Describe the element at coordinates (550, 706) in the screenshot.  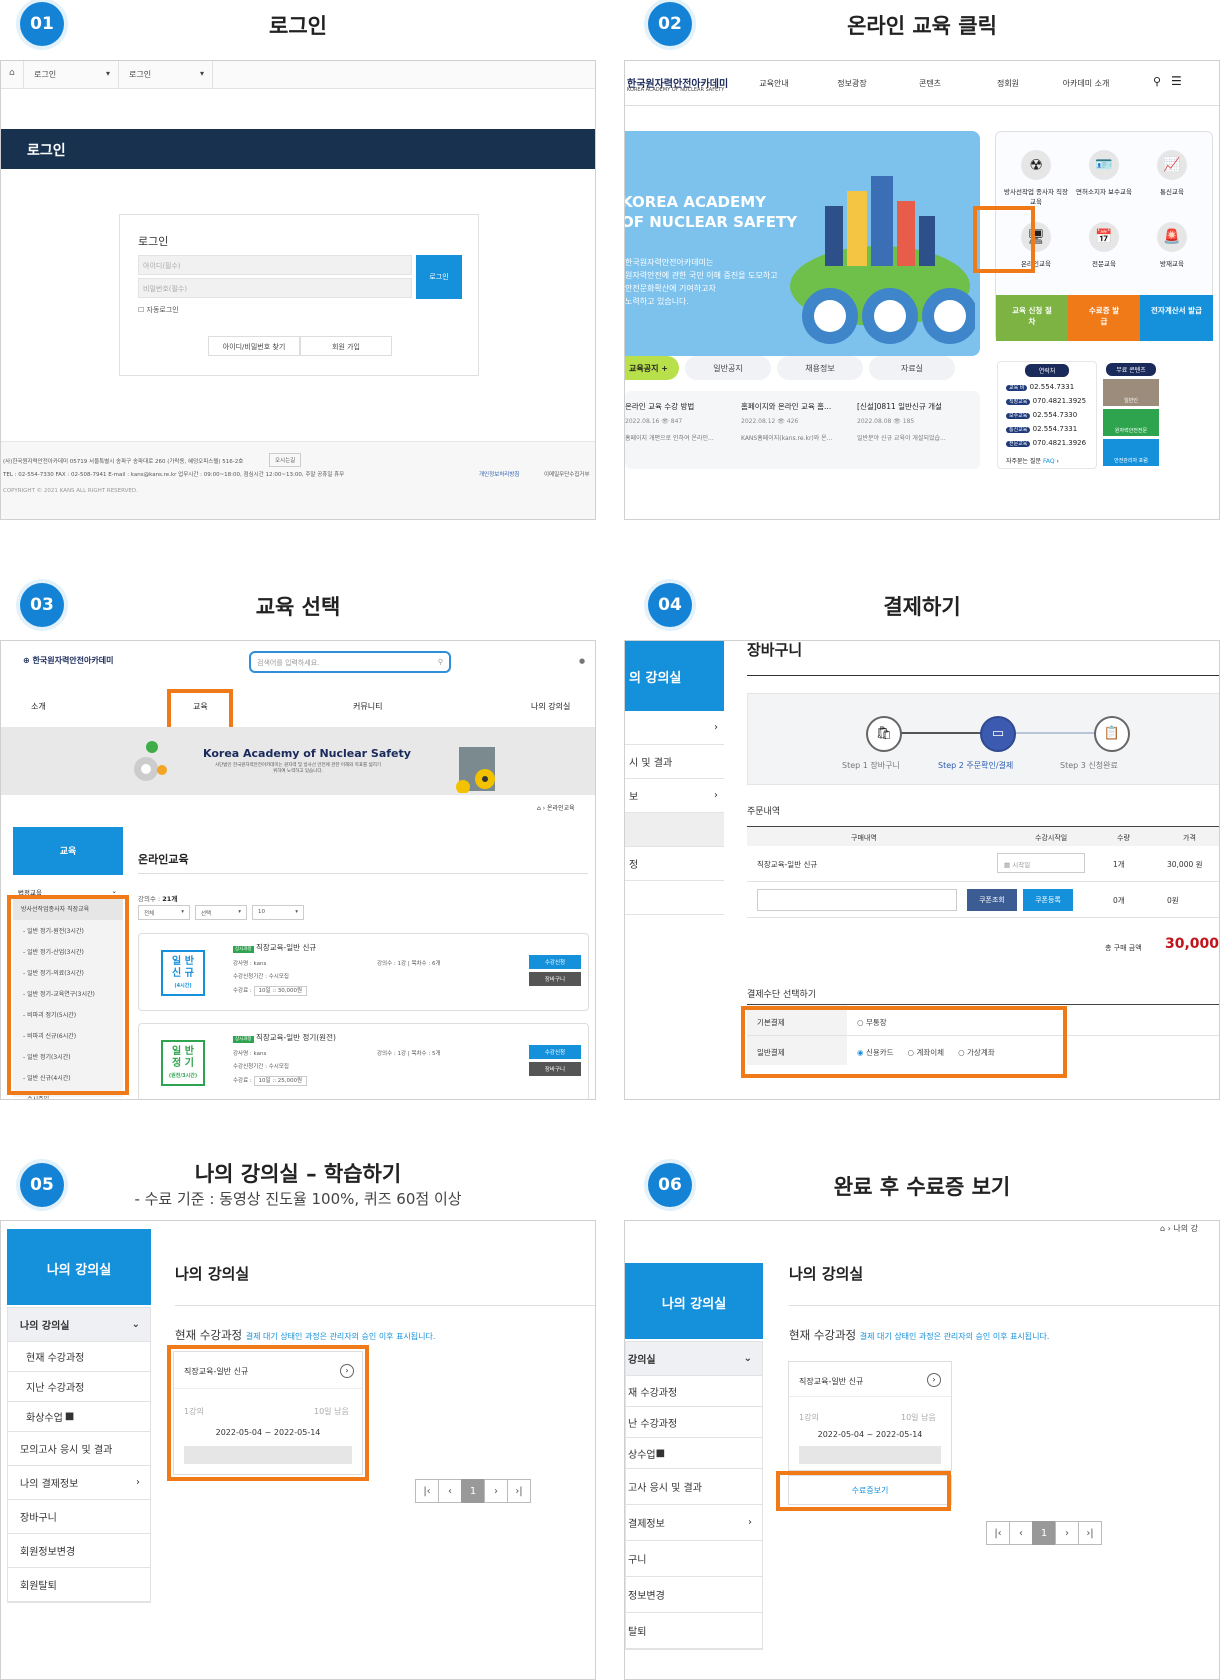
I see `menu-my-classroom: 나의 강의실` at that location.